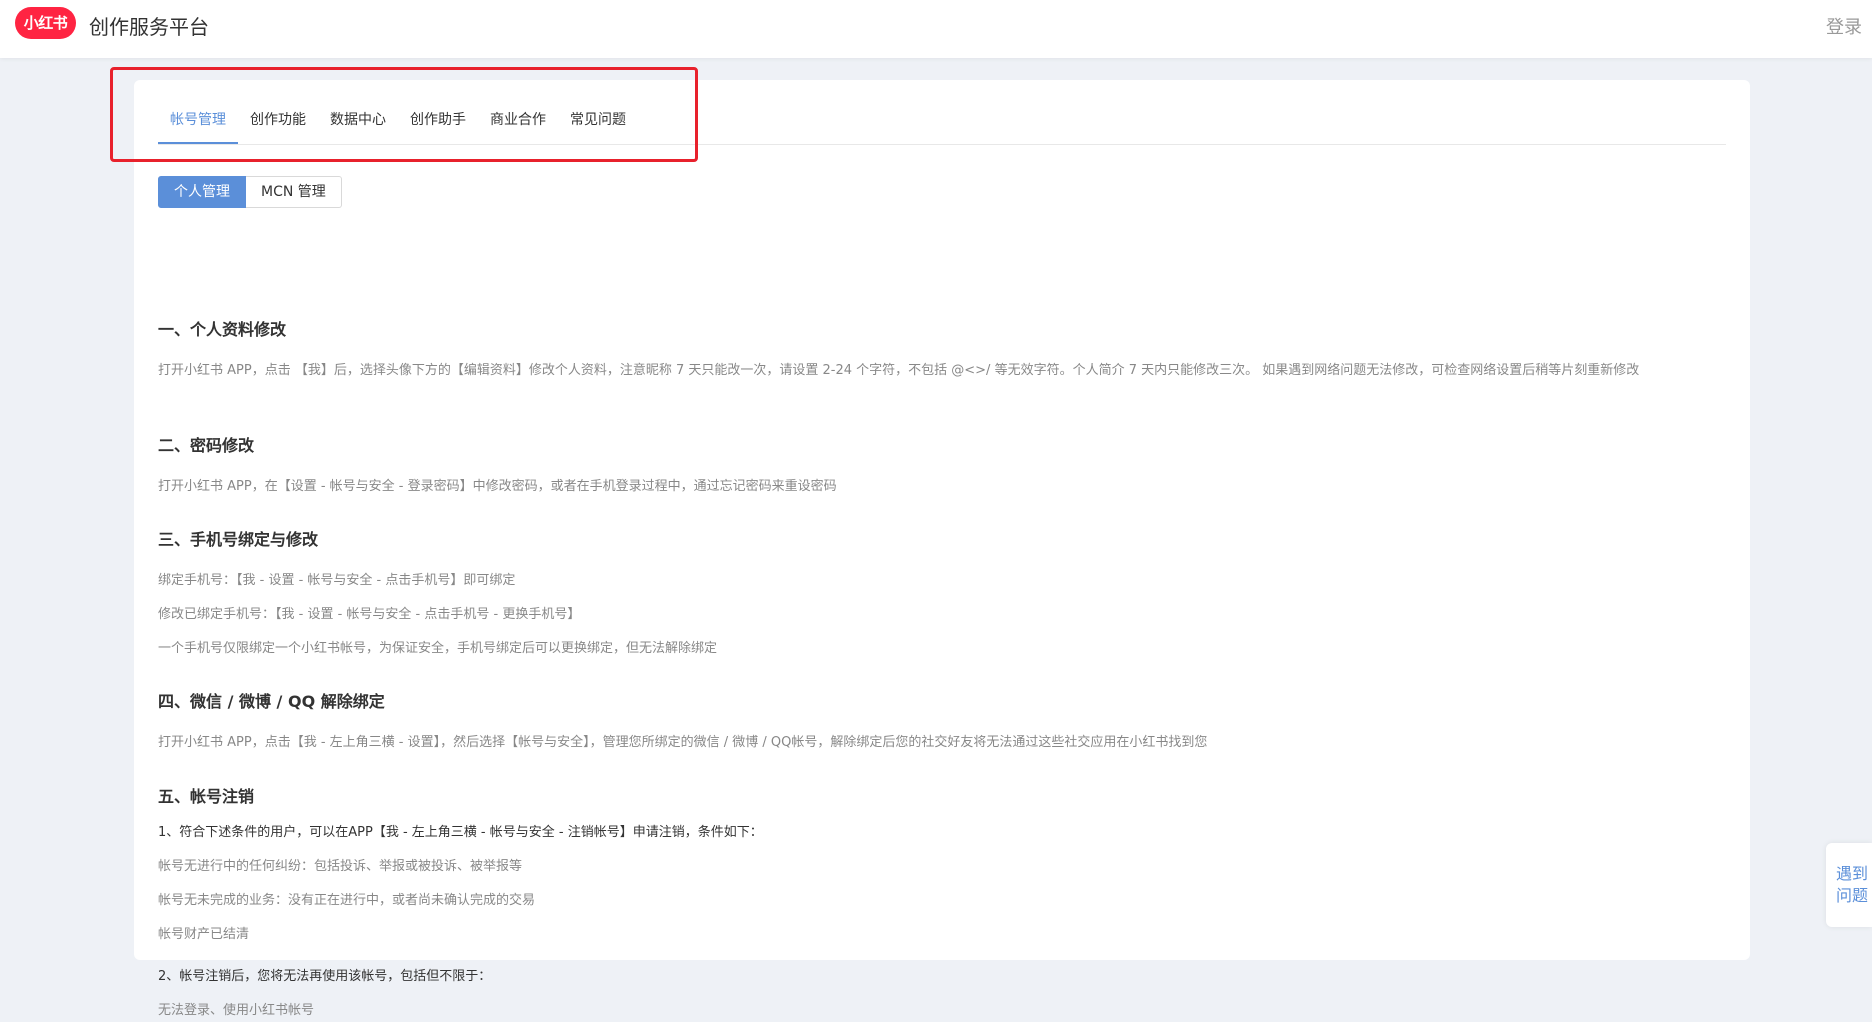  I want to click on tab-creation-assistant: 创作助手, so click(438, 123).